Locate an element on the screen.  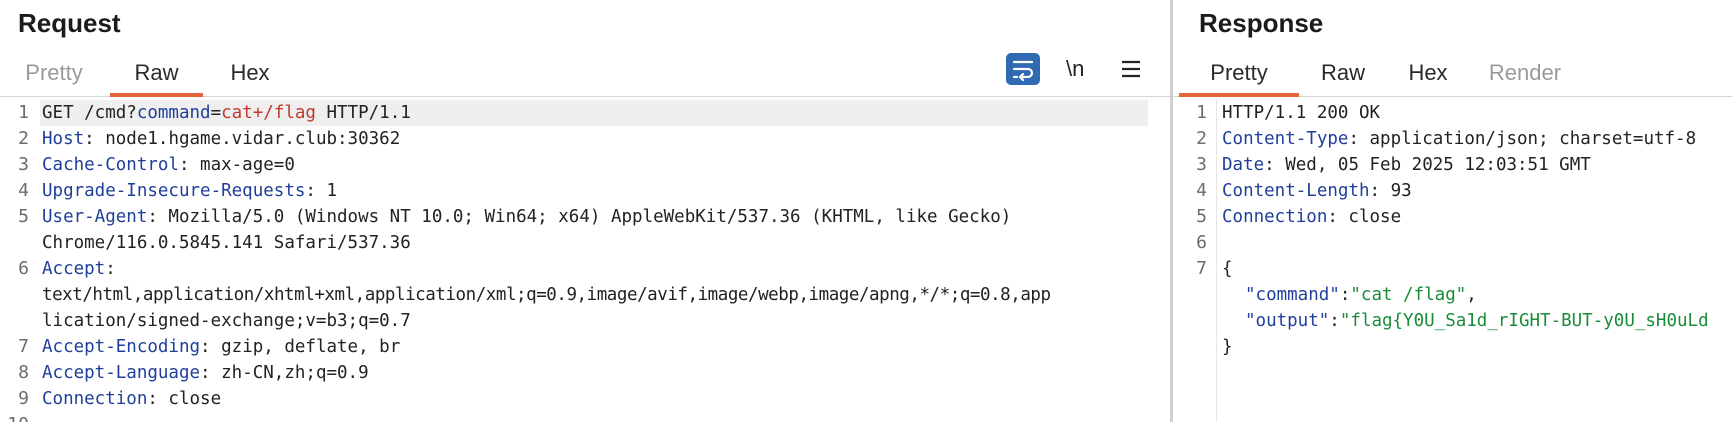
header-key: Content-Type is located at coordinates (1285, 139).